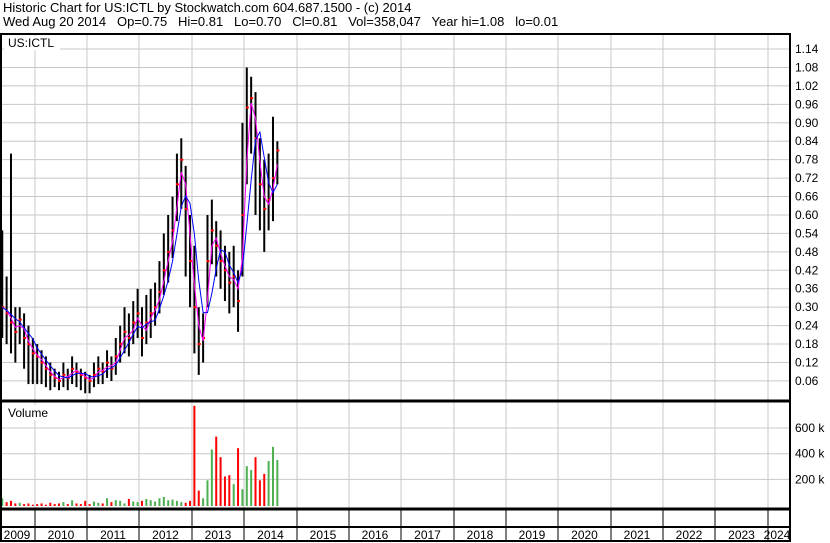 The image size is (830, 543). I want to click on year-label: 2023, so click(741, 535).